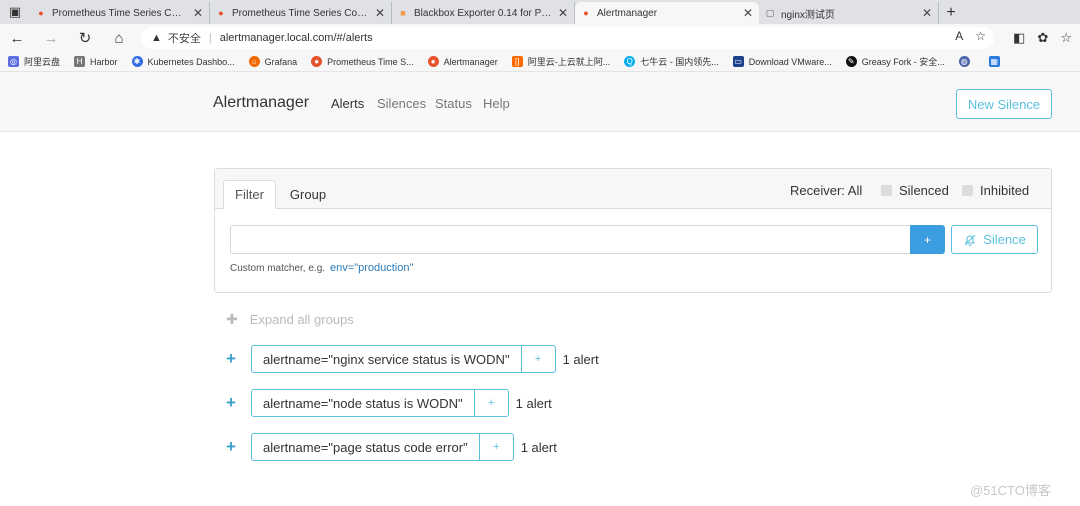 This screenshot has height=506, width=1080. Describe the element at coordinates (924, 190) in the screenshot. I see `checkbox-label: Silenced` at that location.